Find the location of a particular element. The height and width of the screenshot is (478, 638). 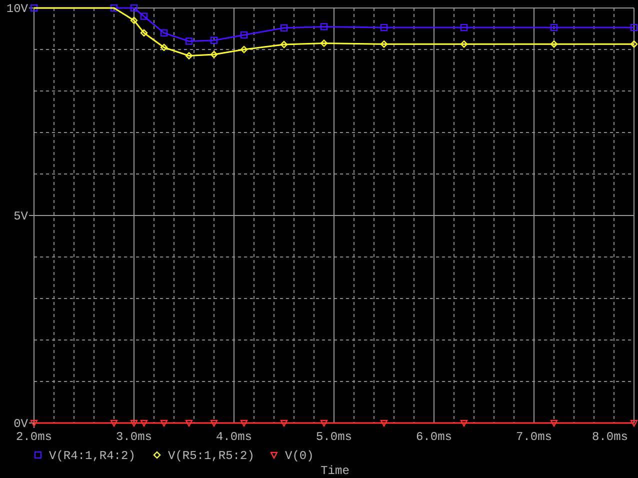

x-axis-title: Time is located at coordinates (335, 471).